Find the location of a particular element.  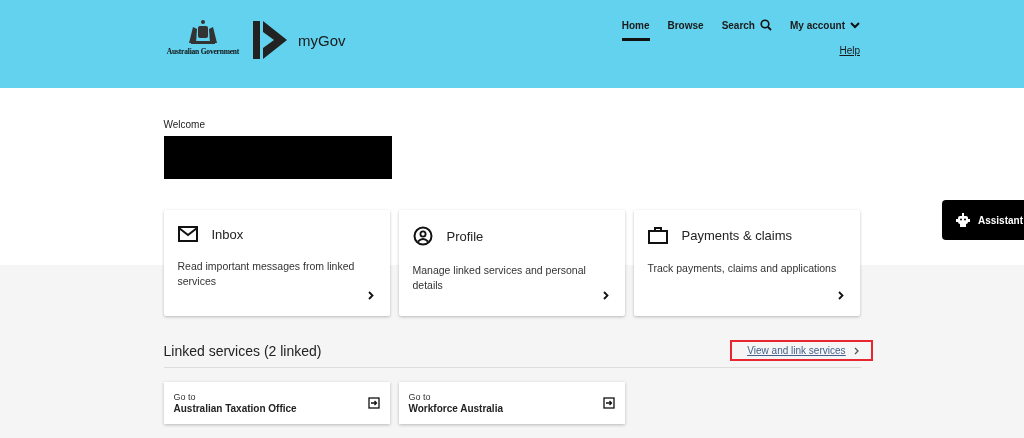

user-circle-icon is located at coordinates (422, 236).